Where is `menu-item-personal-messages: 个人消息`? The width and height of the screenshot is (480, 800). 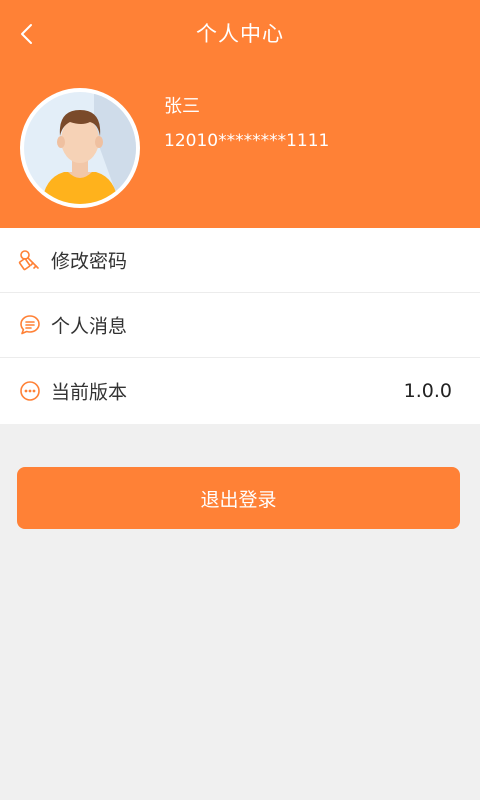 menu-item-personal-messages: 个人消息 is located at coordinates (240, 325).